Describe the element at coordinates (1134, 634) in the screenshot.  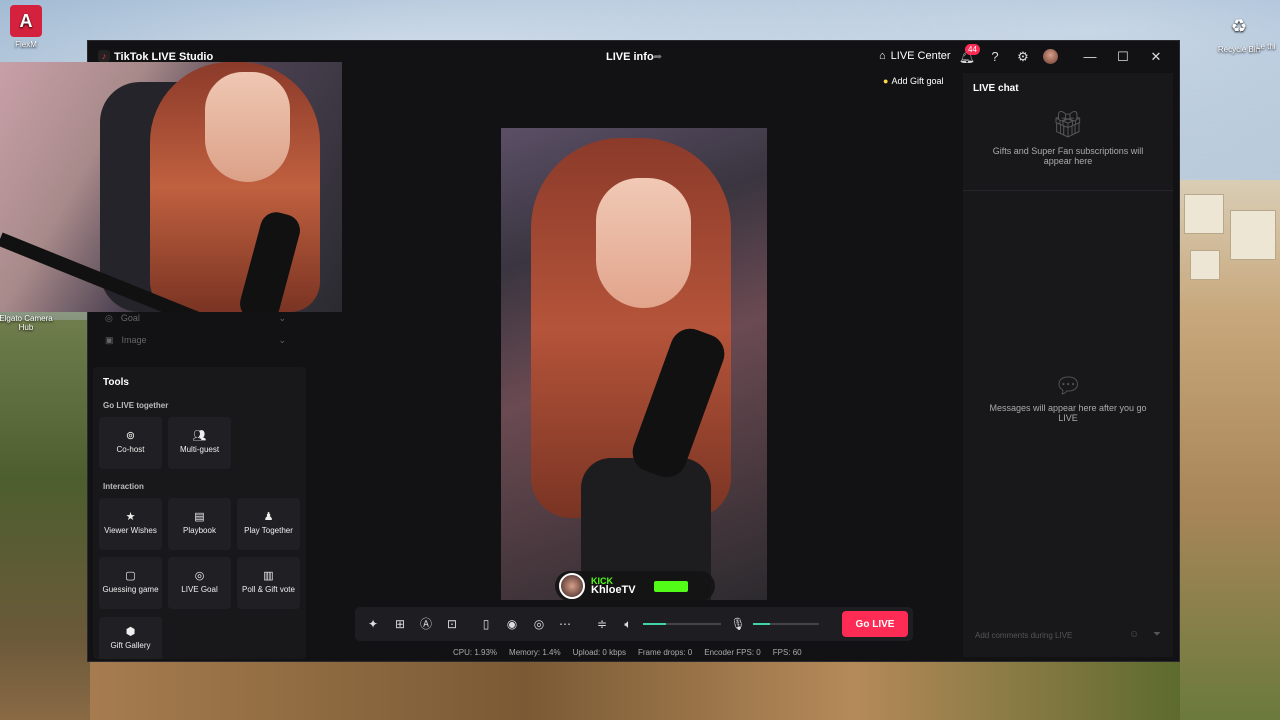
I see `emoji-icon: ☺` at that location.